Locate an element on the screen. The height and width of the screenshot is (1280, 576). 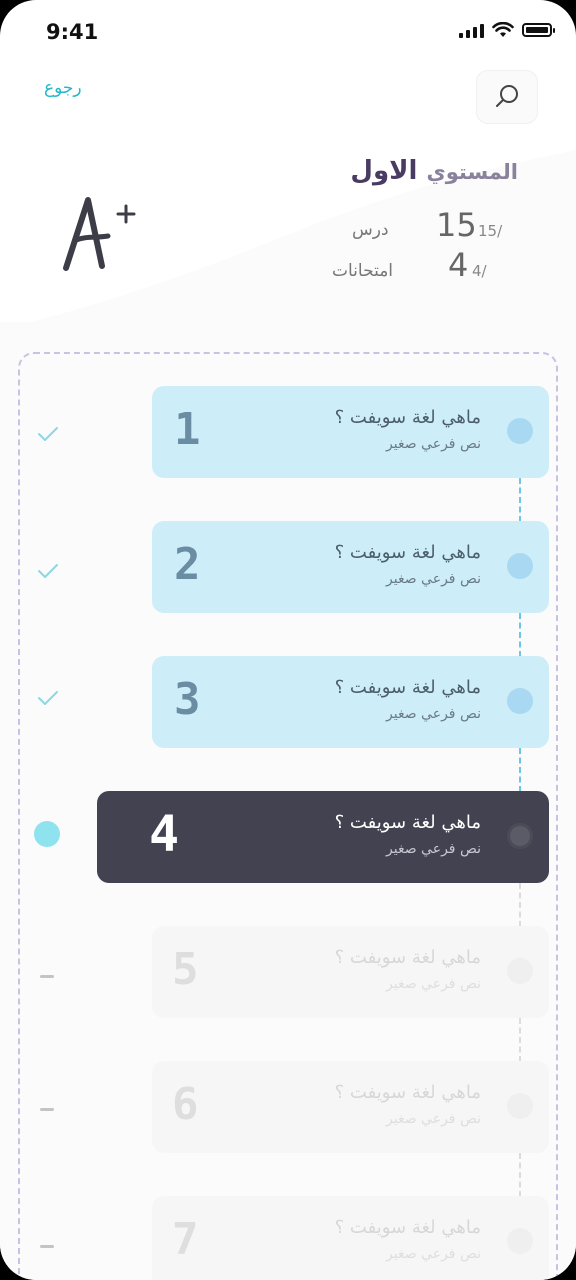
wifi-icon is located at coordinates (503, 29).